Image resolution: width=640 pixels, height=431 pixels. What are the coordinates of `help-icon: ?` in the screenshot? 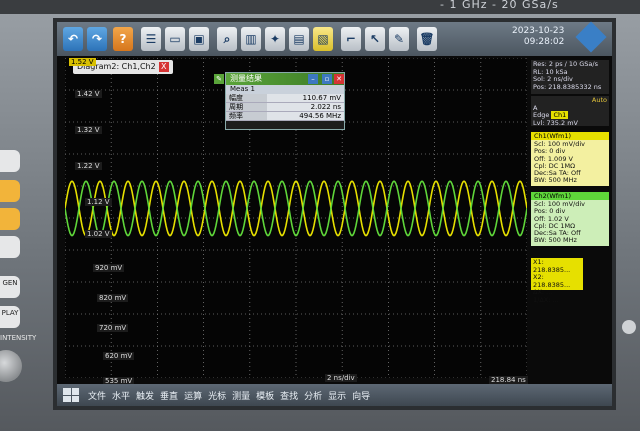 It's located at (123, 39).